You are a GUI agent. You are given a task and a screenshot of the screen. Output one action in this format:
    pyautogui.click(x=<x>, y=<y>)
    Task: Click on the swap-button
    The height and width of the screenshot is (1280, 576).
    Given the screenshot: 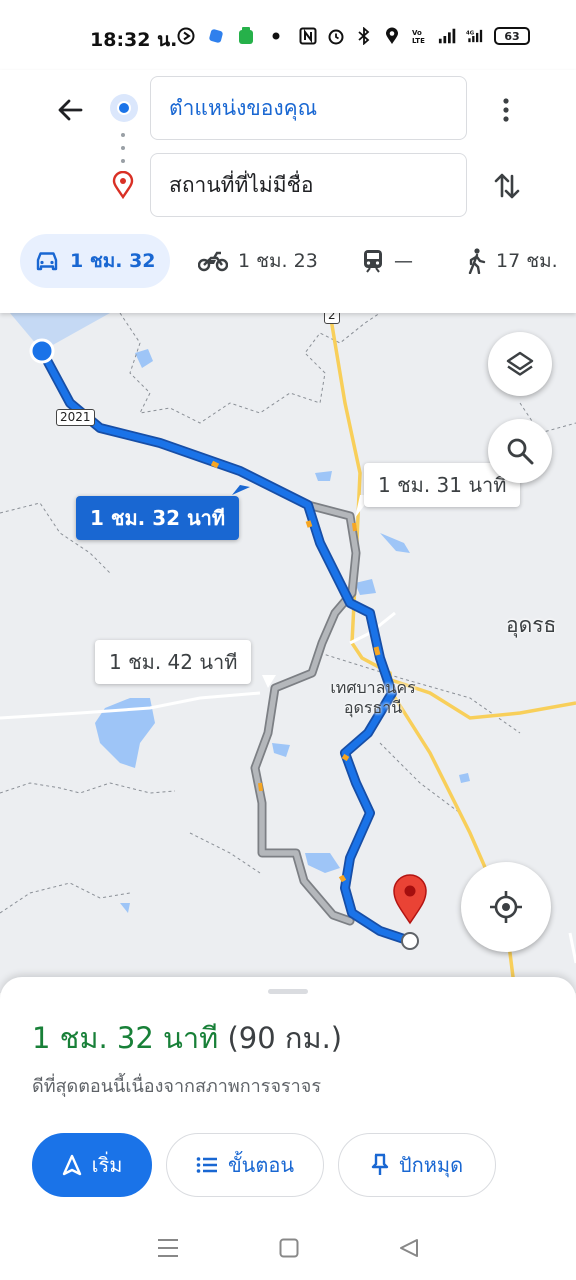 What is the action you would take?
    pyautogui.click(x=507, y=186)
    